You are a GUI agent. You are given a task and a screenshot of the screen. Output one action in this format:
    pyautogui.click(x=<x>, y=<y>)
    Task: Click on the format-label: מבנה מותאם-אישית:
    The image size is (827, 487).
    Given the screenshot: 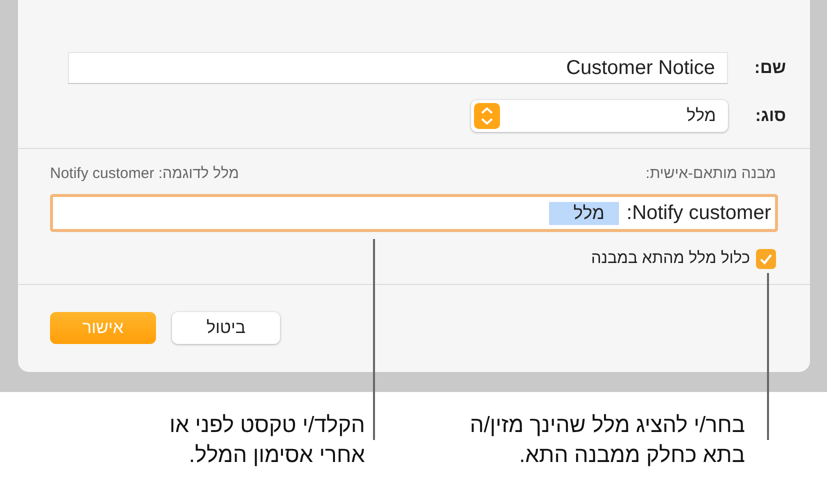 What is the action you would take?
    pyautogui.click(x=711, y=173)
    